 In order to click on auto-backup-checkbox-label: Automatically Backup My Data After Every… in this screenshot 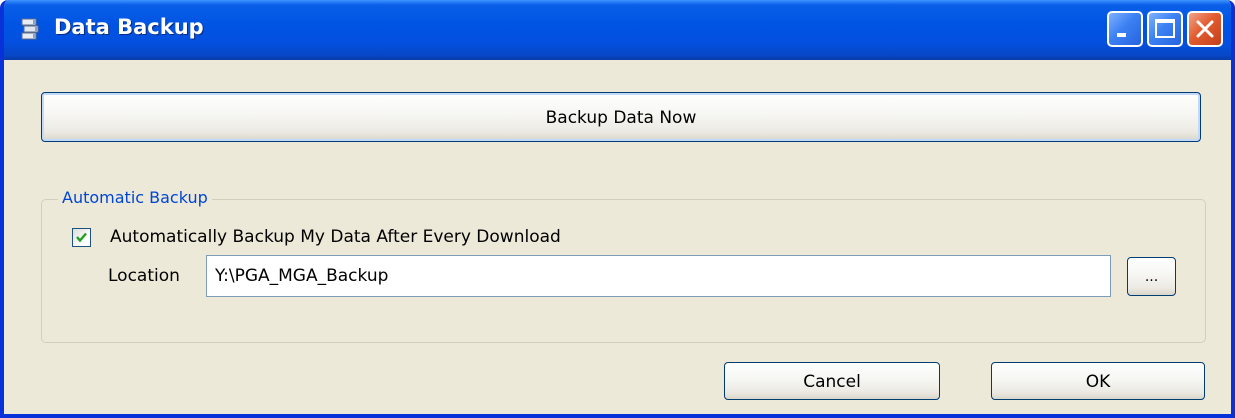, I will do `click(335, 237)`.